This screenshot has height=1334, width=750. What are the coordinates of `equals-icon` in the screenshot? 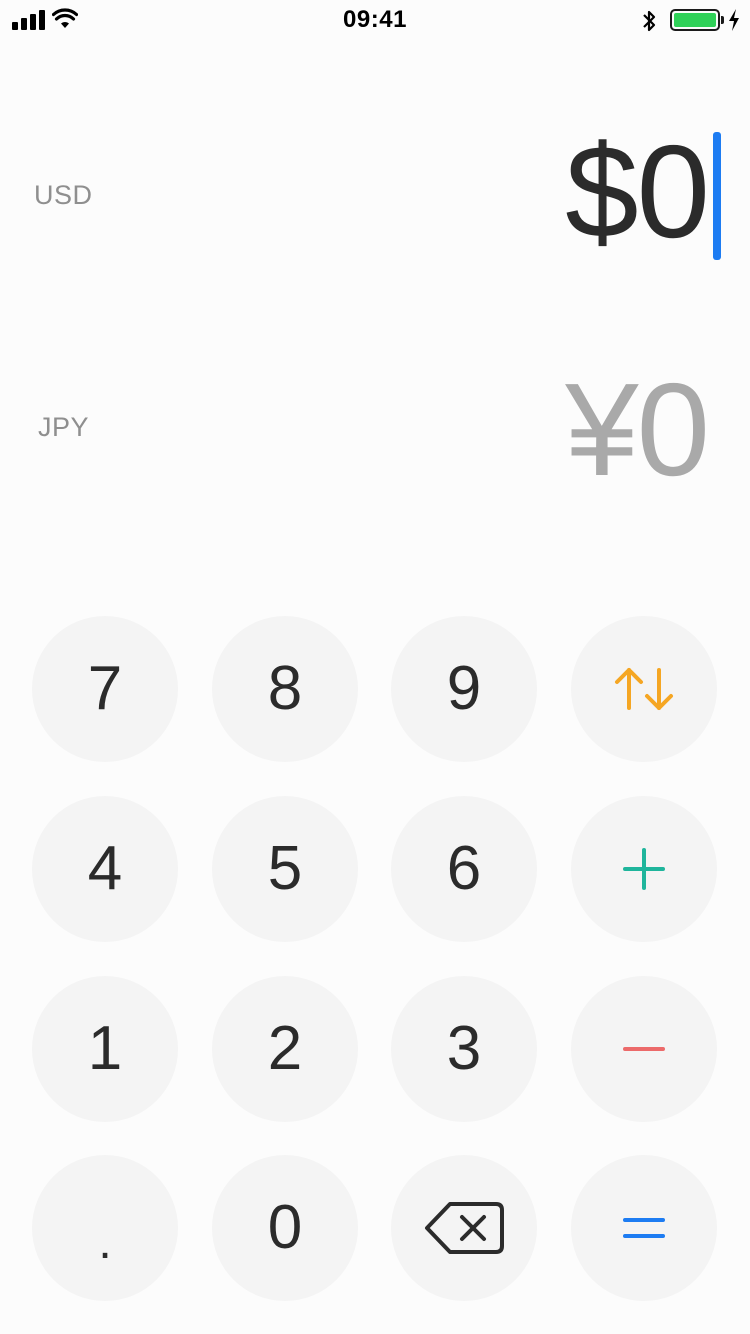 It's located at (644, 1228).